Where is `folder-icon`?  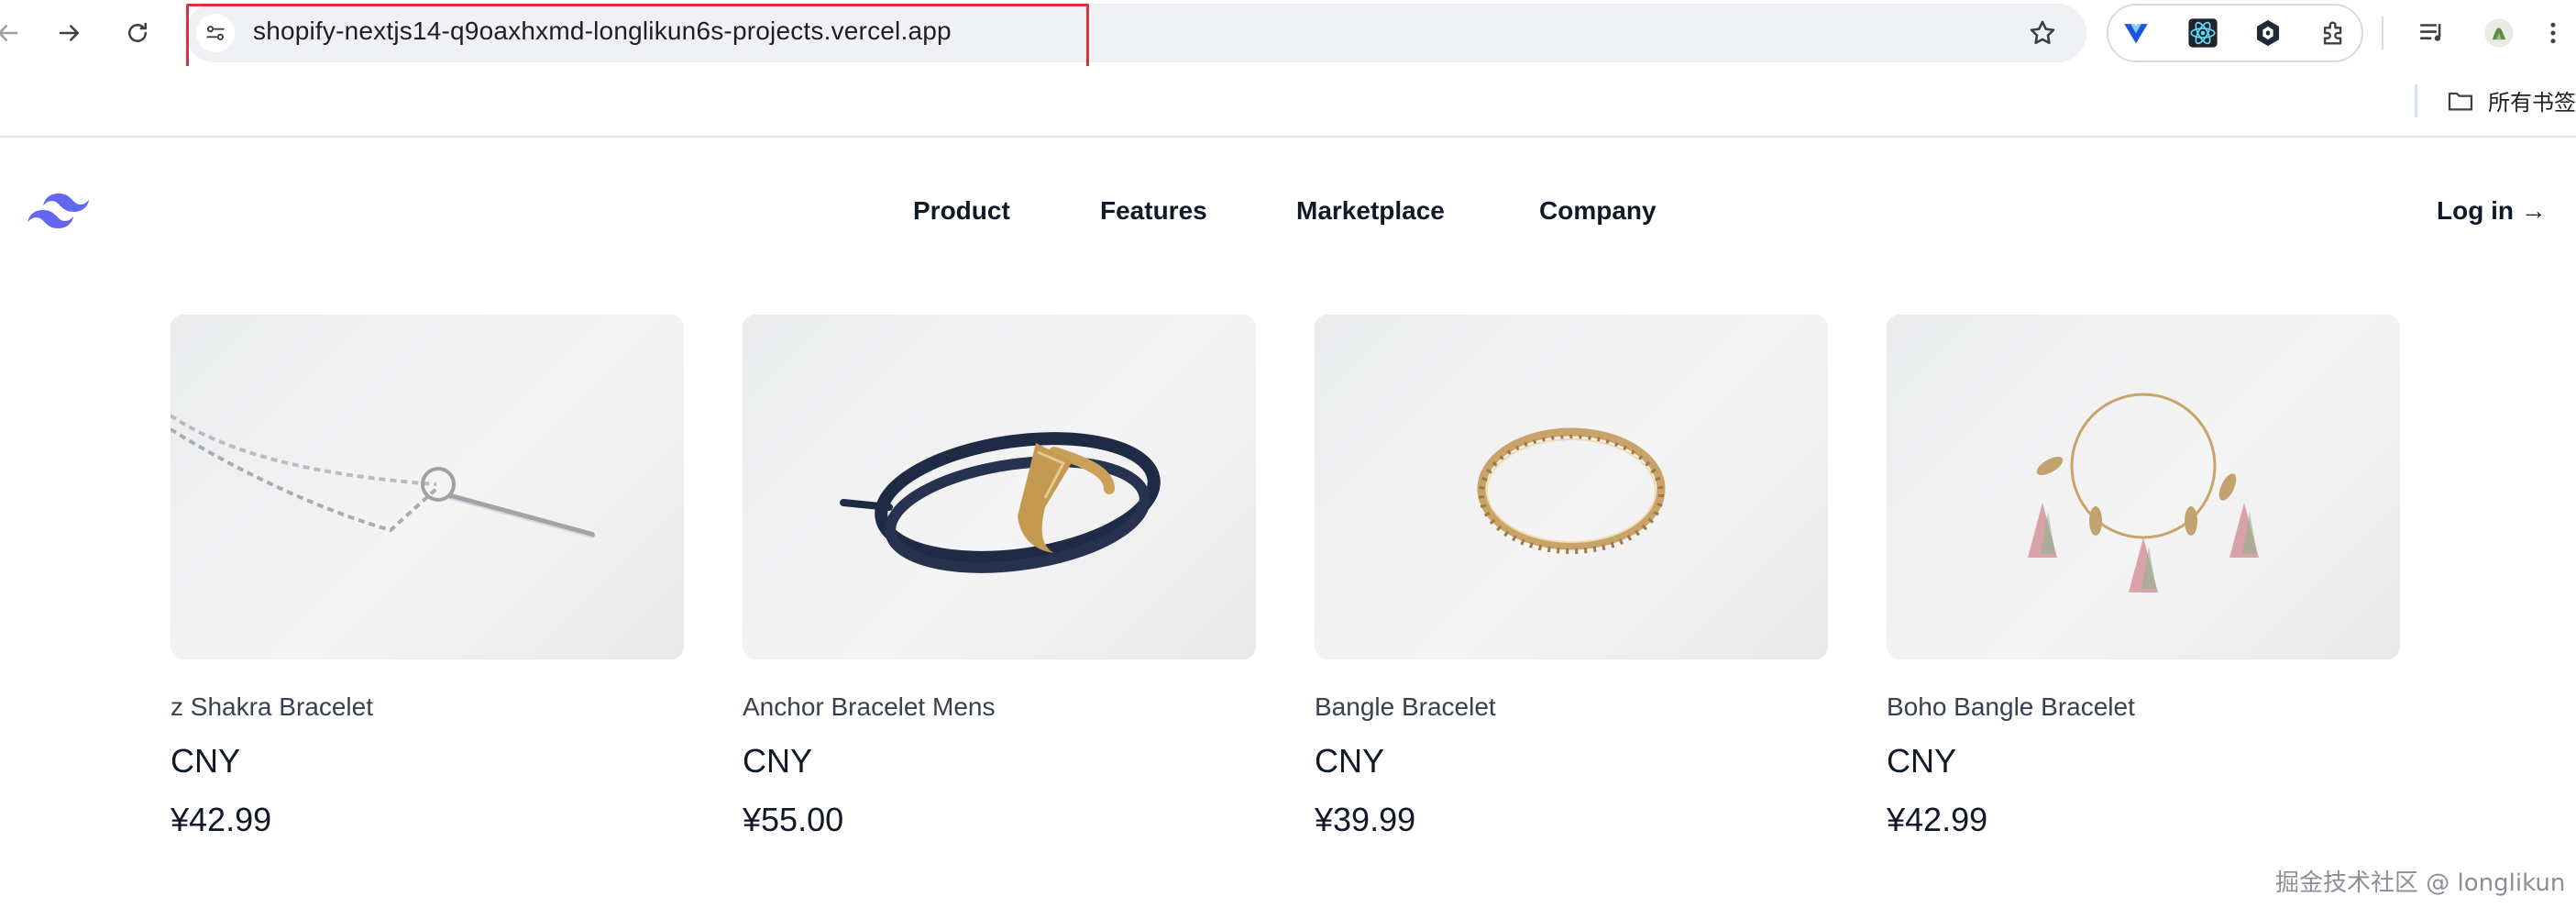
folder-icon is located at coordinates (2461, 101).